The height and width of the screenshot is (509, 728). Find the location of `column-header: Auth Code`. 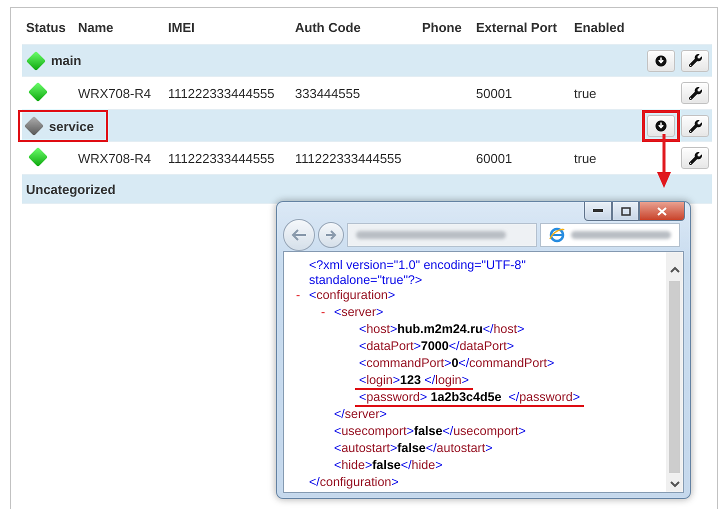

column-header: Auth Code is located at coordinates (328, 27).